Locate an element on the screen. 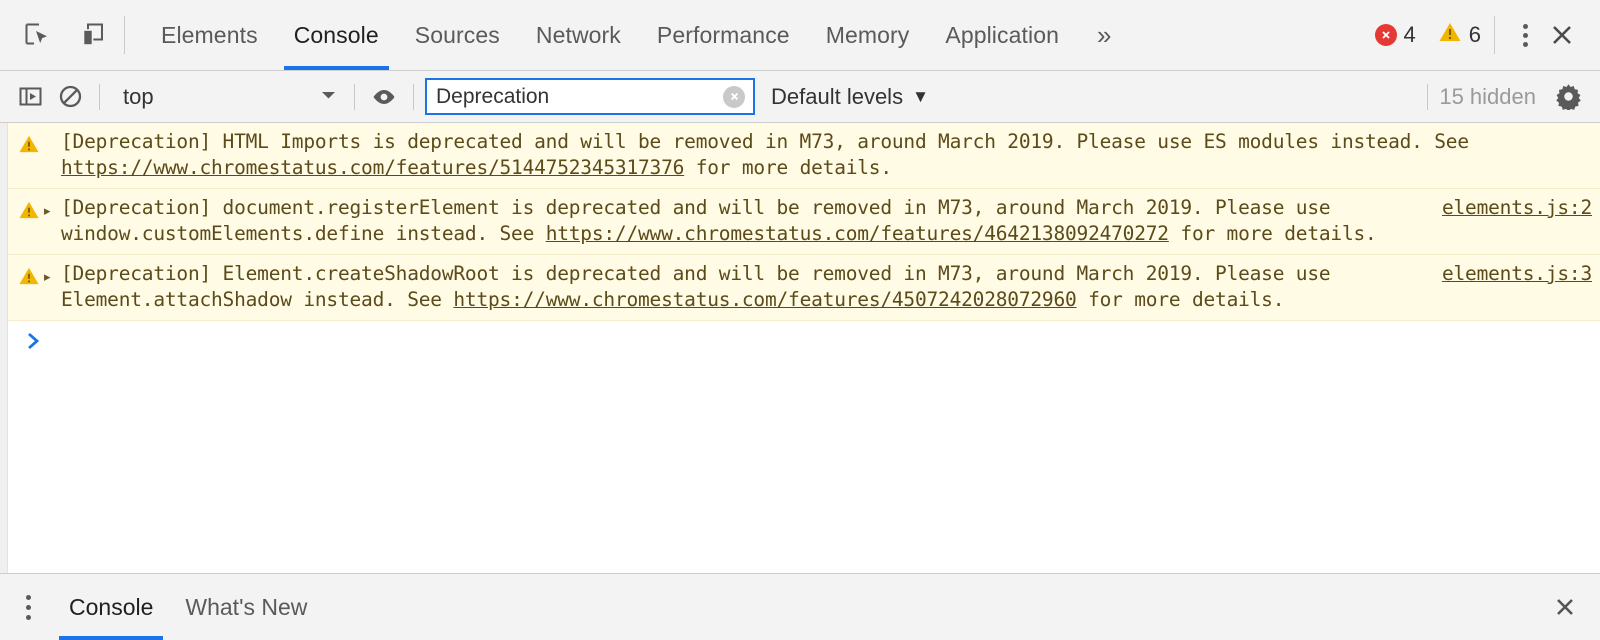  log-levels-dropdown: Default levels ▼ is located at coordinates (850, 97).